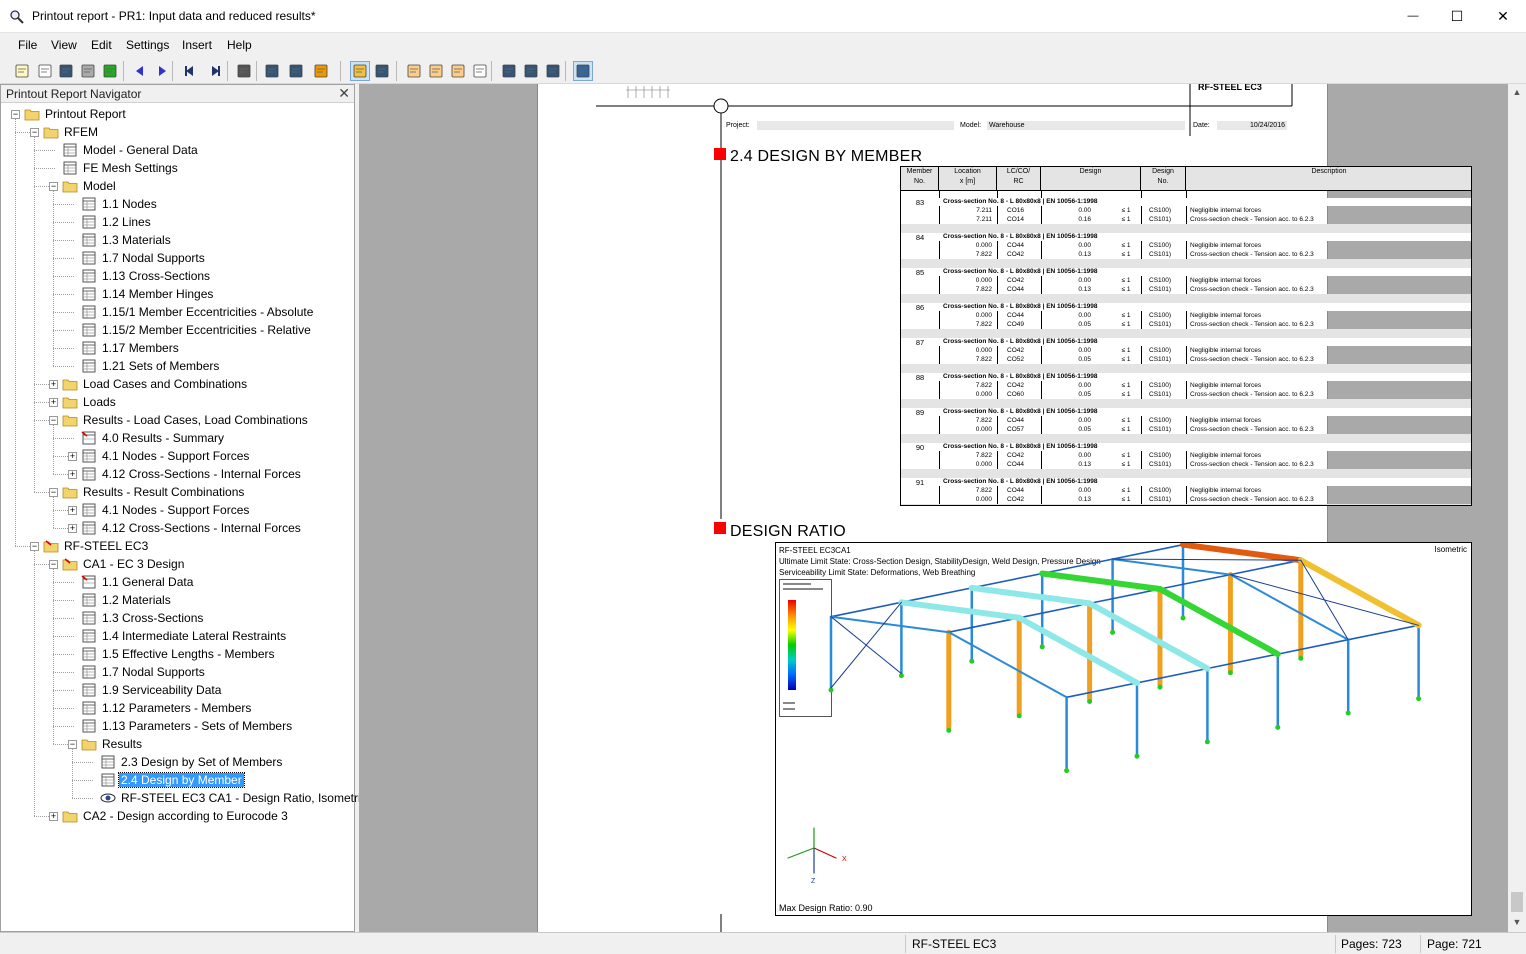  What do you see at coordinates (140, 71) in the screenshot?
I see `prev-icon` at bounding box center [140, 71].